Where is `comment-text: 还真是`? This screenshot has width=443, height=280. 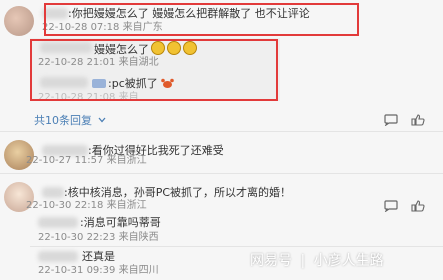 comment-text: 还真是 is located at coordinates (98, 256).